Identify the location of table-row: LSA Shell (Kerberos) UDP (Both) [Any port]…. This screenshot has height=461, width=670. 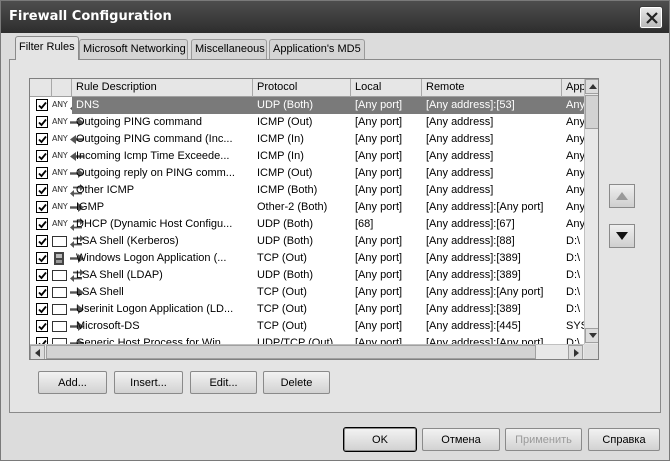
(307, 241).